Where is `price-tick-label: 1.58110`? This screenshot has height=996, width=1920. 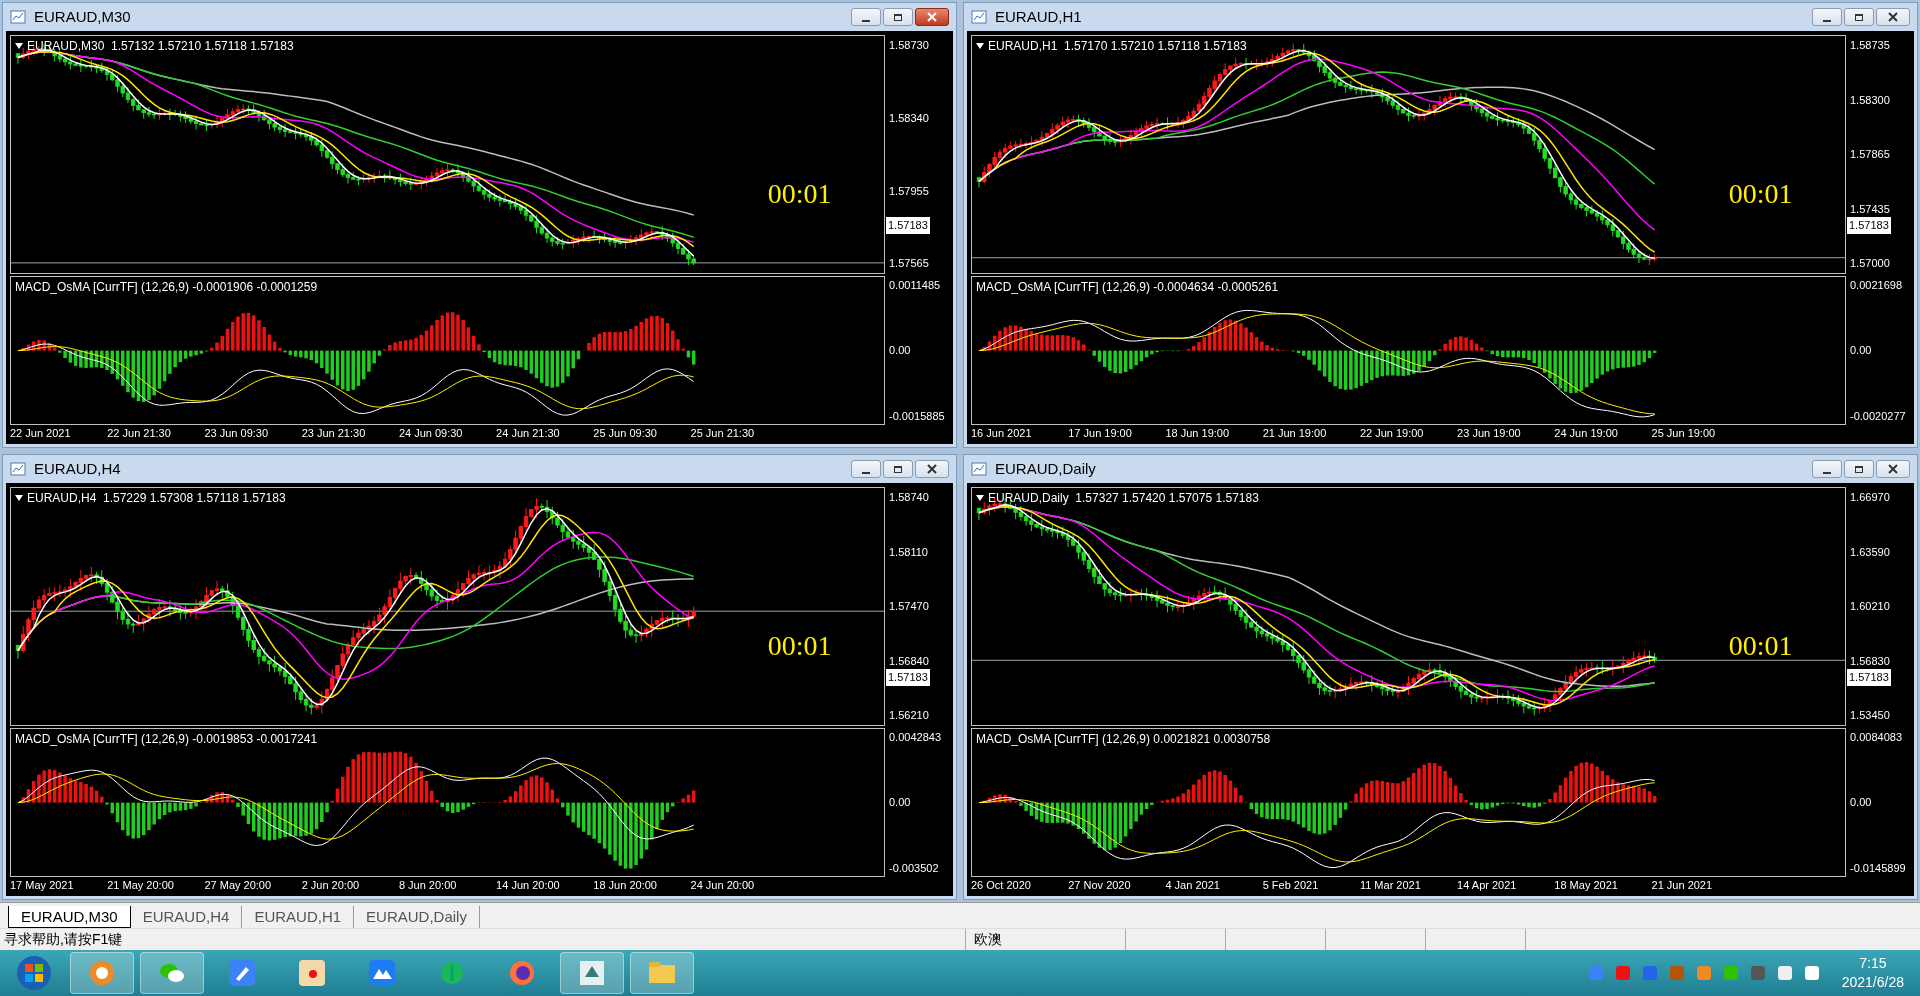
price-tick-label: 1.58110 is located at coordinates (909, 552).